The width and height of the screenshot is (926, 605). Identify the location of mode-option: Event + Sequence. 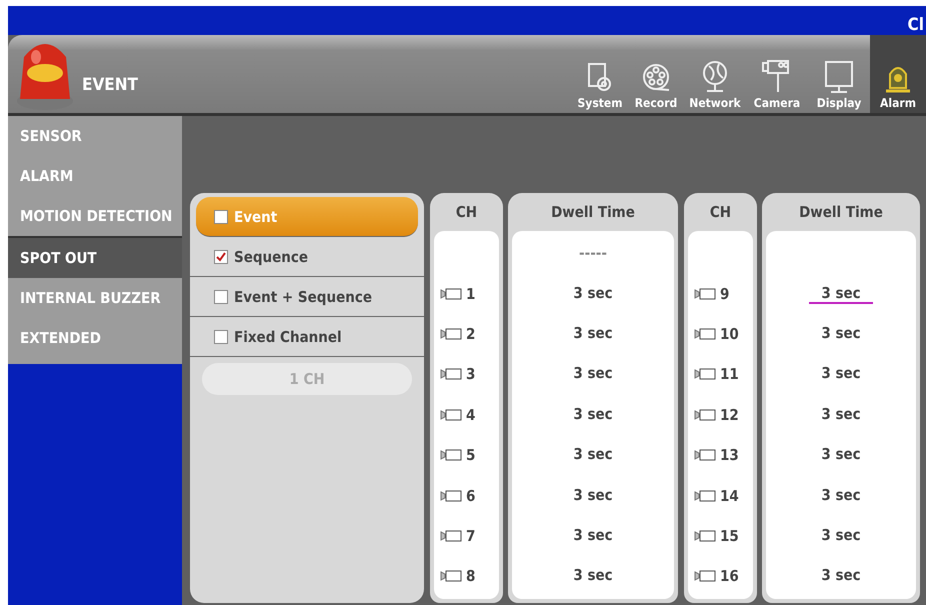
(307, 297).